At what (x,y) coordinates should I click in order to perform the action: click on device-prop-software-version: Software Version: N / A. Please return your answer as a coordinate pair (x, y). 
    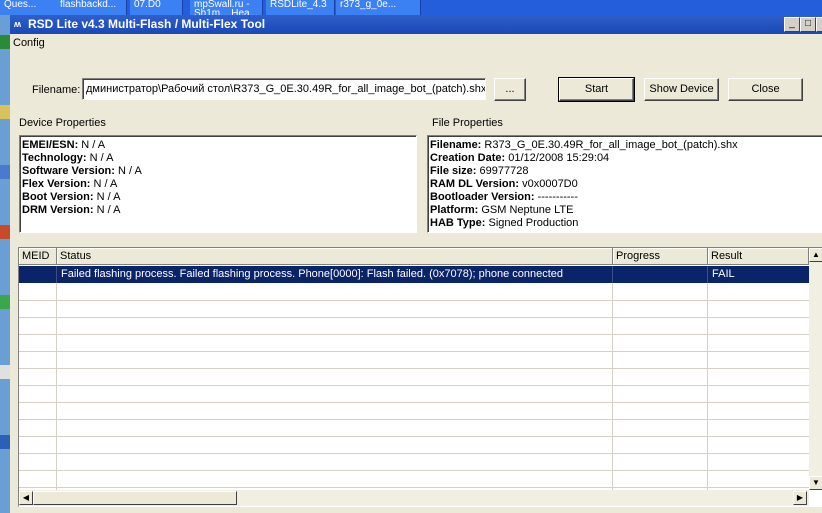
    Looking at the image, I should click on (82, 171).